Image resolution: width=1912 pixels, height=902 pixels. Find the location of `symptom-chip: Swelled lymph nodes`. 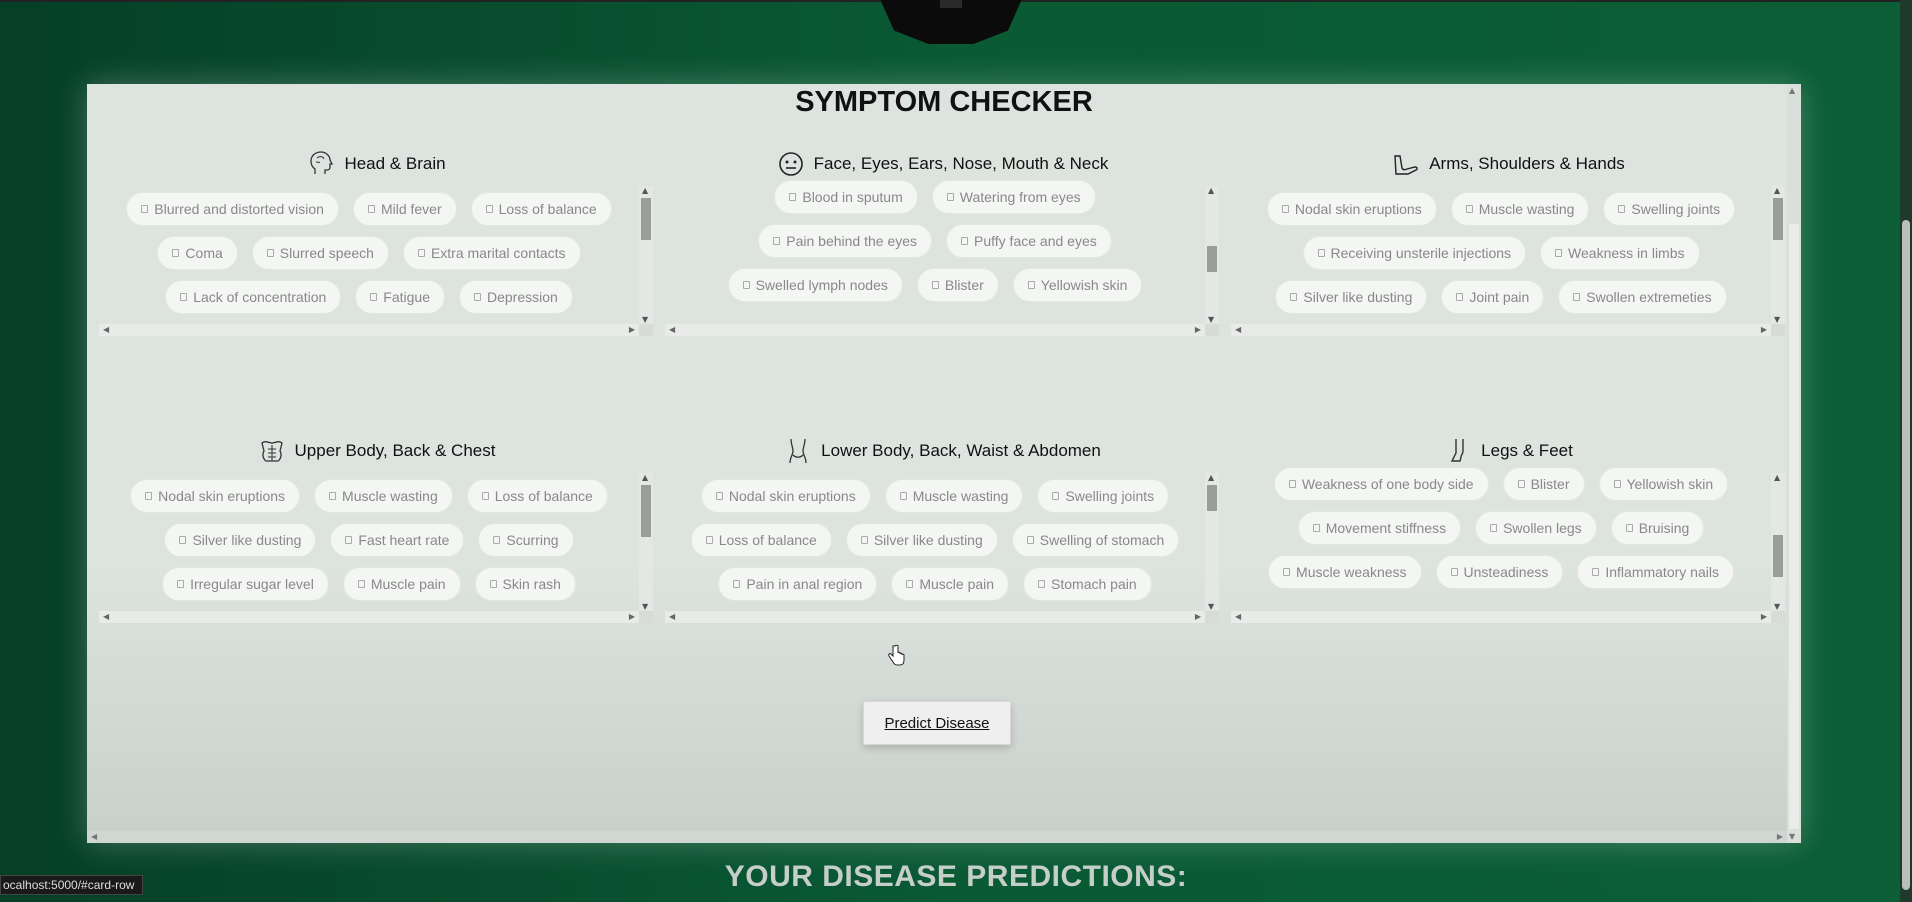

symptom-chip: Swelled lymph nodes is located at coordinates (815, 285).